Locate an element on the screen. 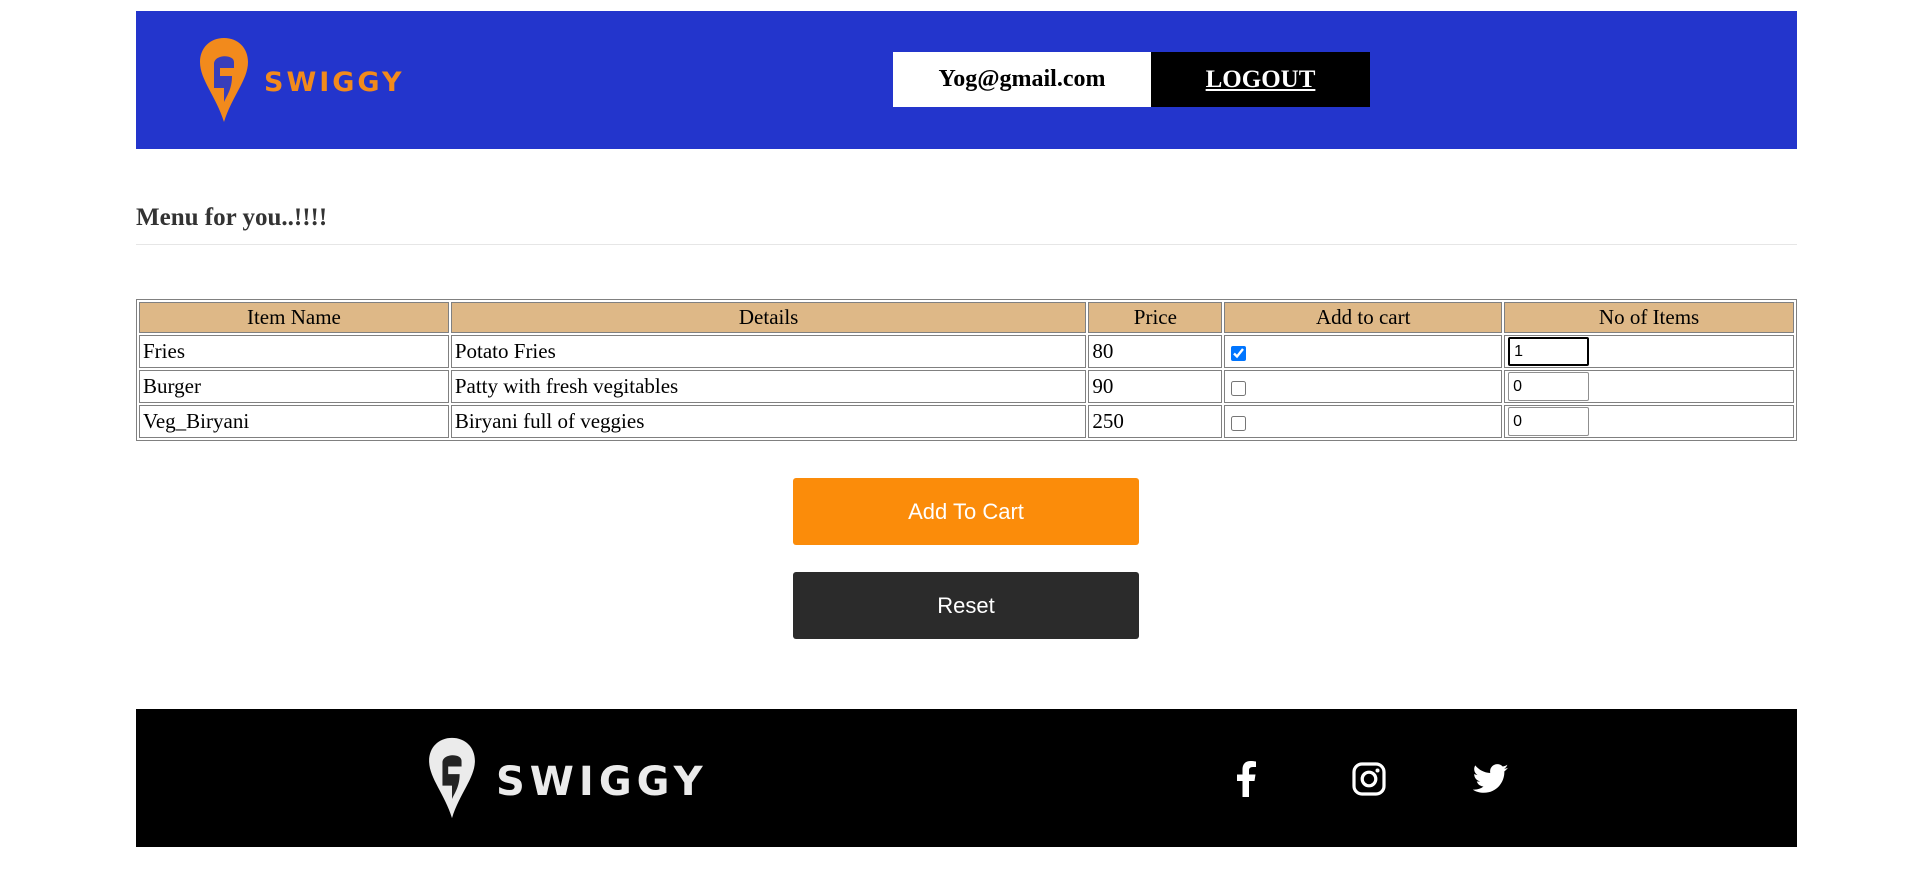 The height and width of the screenshot is (882, 1920). table-row: Fries Potato Fries 80 is located at coordinates (966, 351).